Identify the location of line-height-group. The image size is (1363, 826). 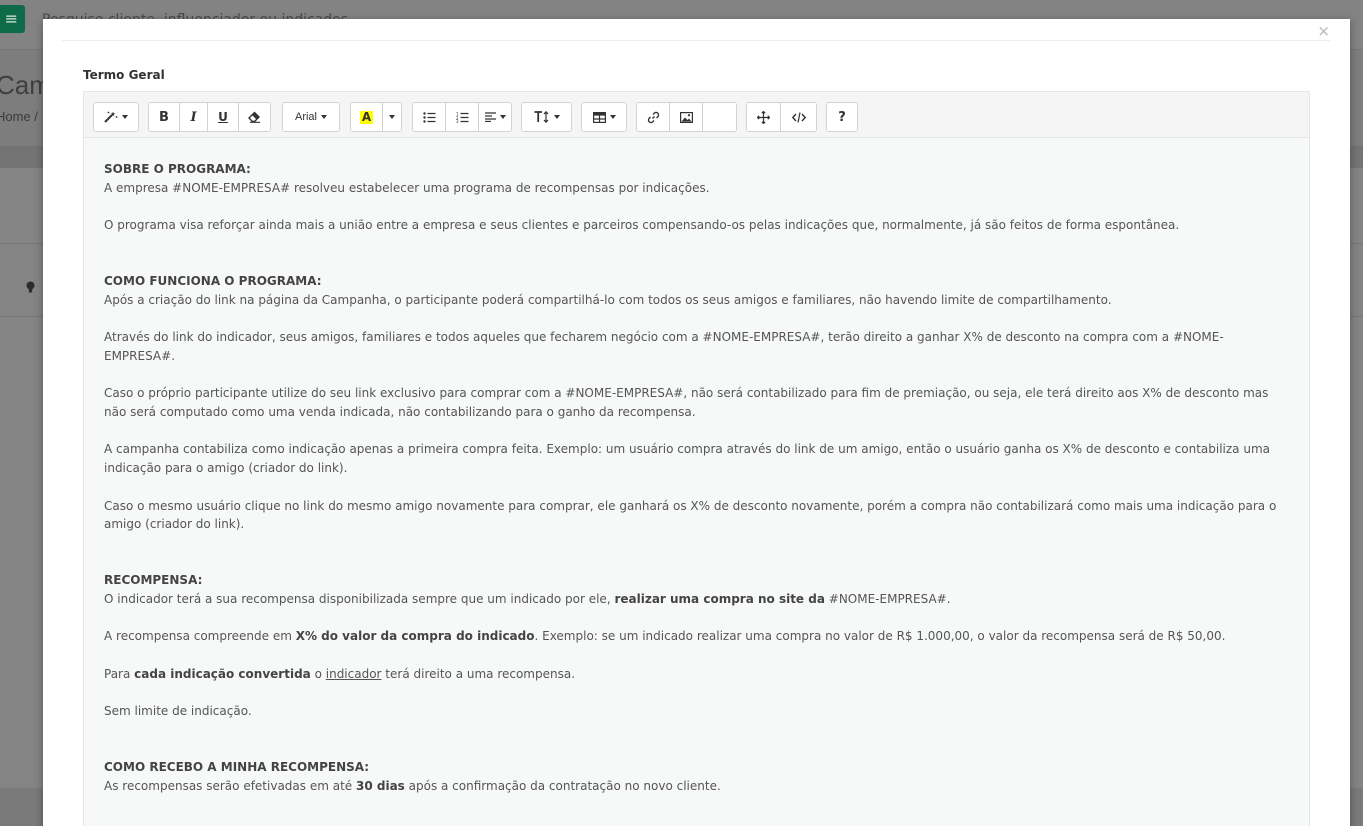
(546, 117).